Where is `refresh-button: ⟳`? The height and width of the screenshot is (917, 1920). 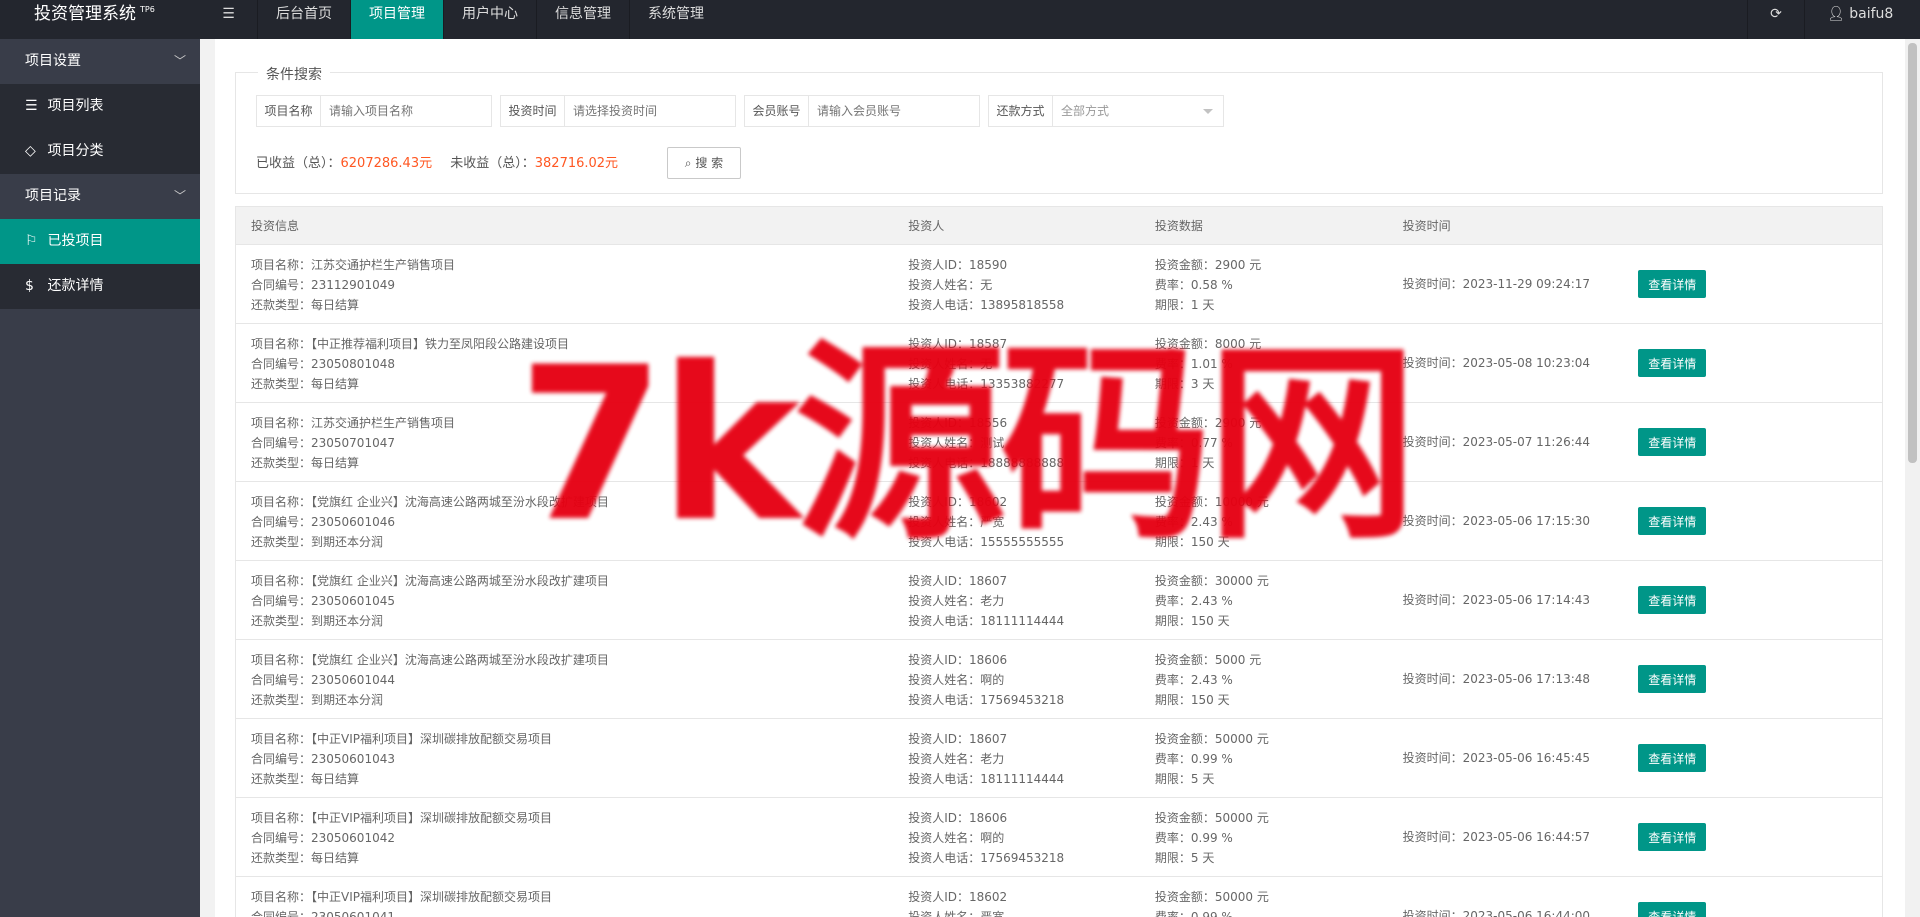 refresh-button: ⟳ is located at coordinates (1775, 19).